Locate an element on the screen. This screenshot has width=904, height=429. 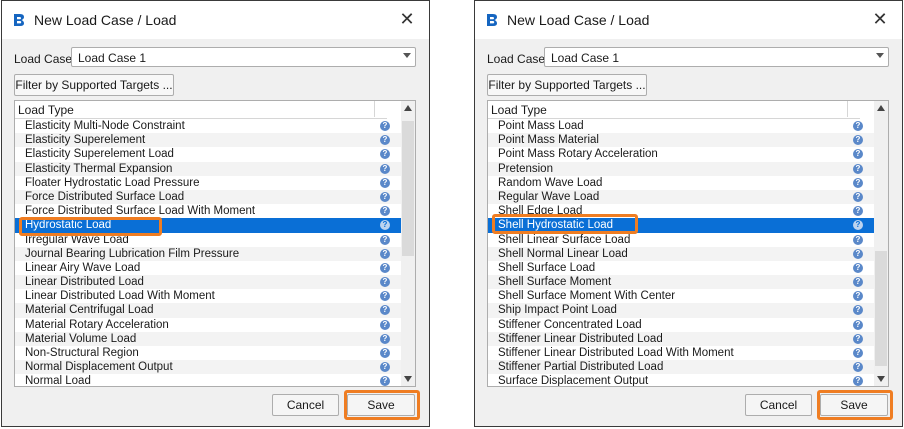
list-item: Linear Airy Wave Load? is located at coordinates (209, 268).